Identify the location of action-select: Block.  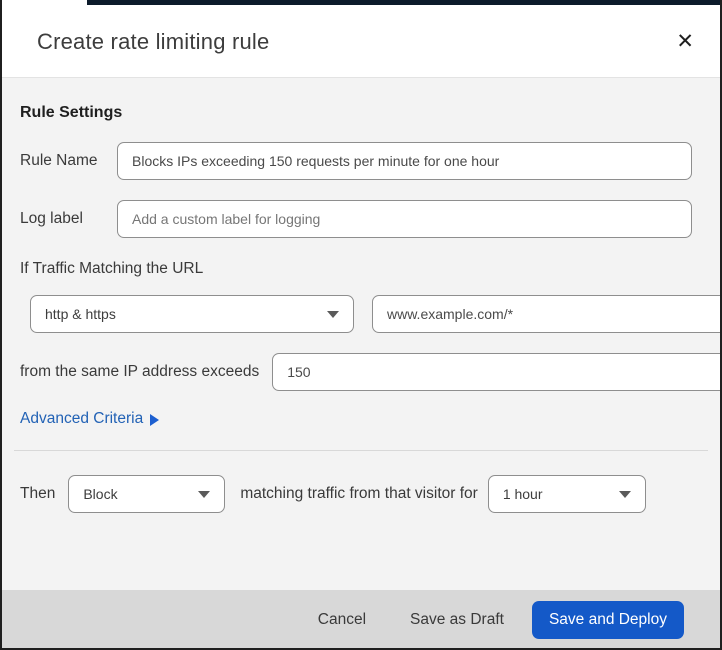
(147, 494).